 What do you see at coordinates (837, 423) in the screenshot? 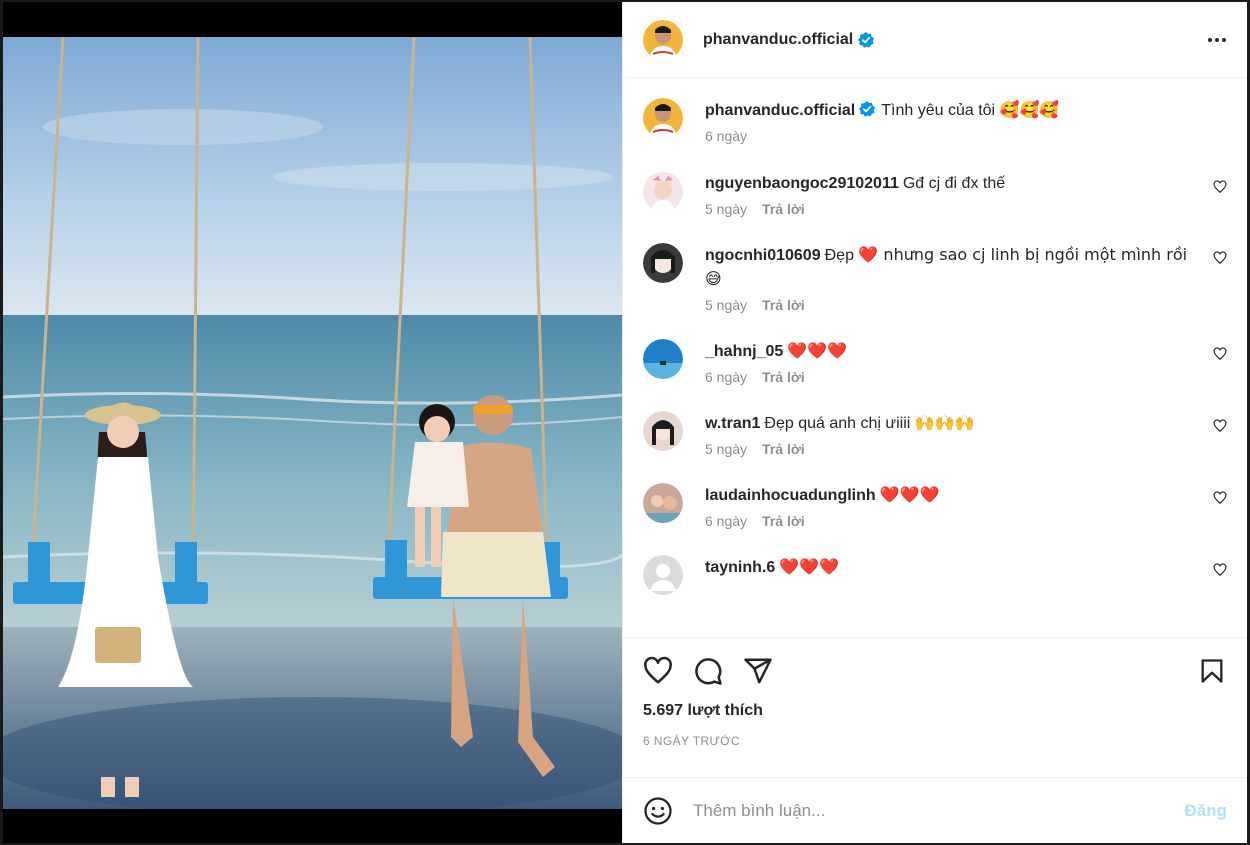
I see `comment-text: Đẹp quá anh chị ưiiii` at bounding box center [837, 423].